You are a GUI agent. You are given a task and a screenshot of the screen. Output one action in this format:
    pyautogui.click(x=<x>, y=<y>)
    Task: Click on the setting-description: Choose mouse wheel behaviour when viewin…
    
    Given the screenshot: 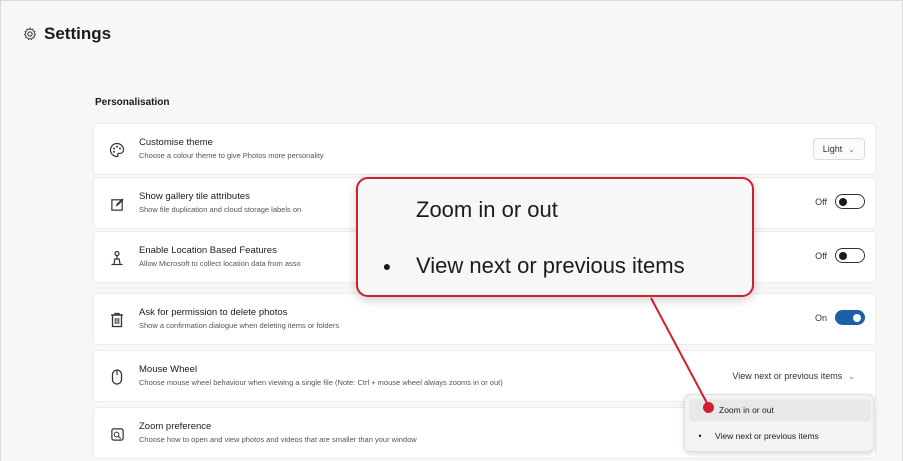 What is the action you would take?
    pyautogui.click(x=321, y=382)
    